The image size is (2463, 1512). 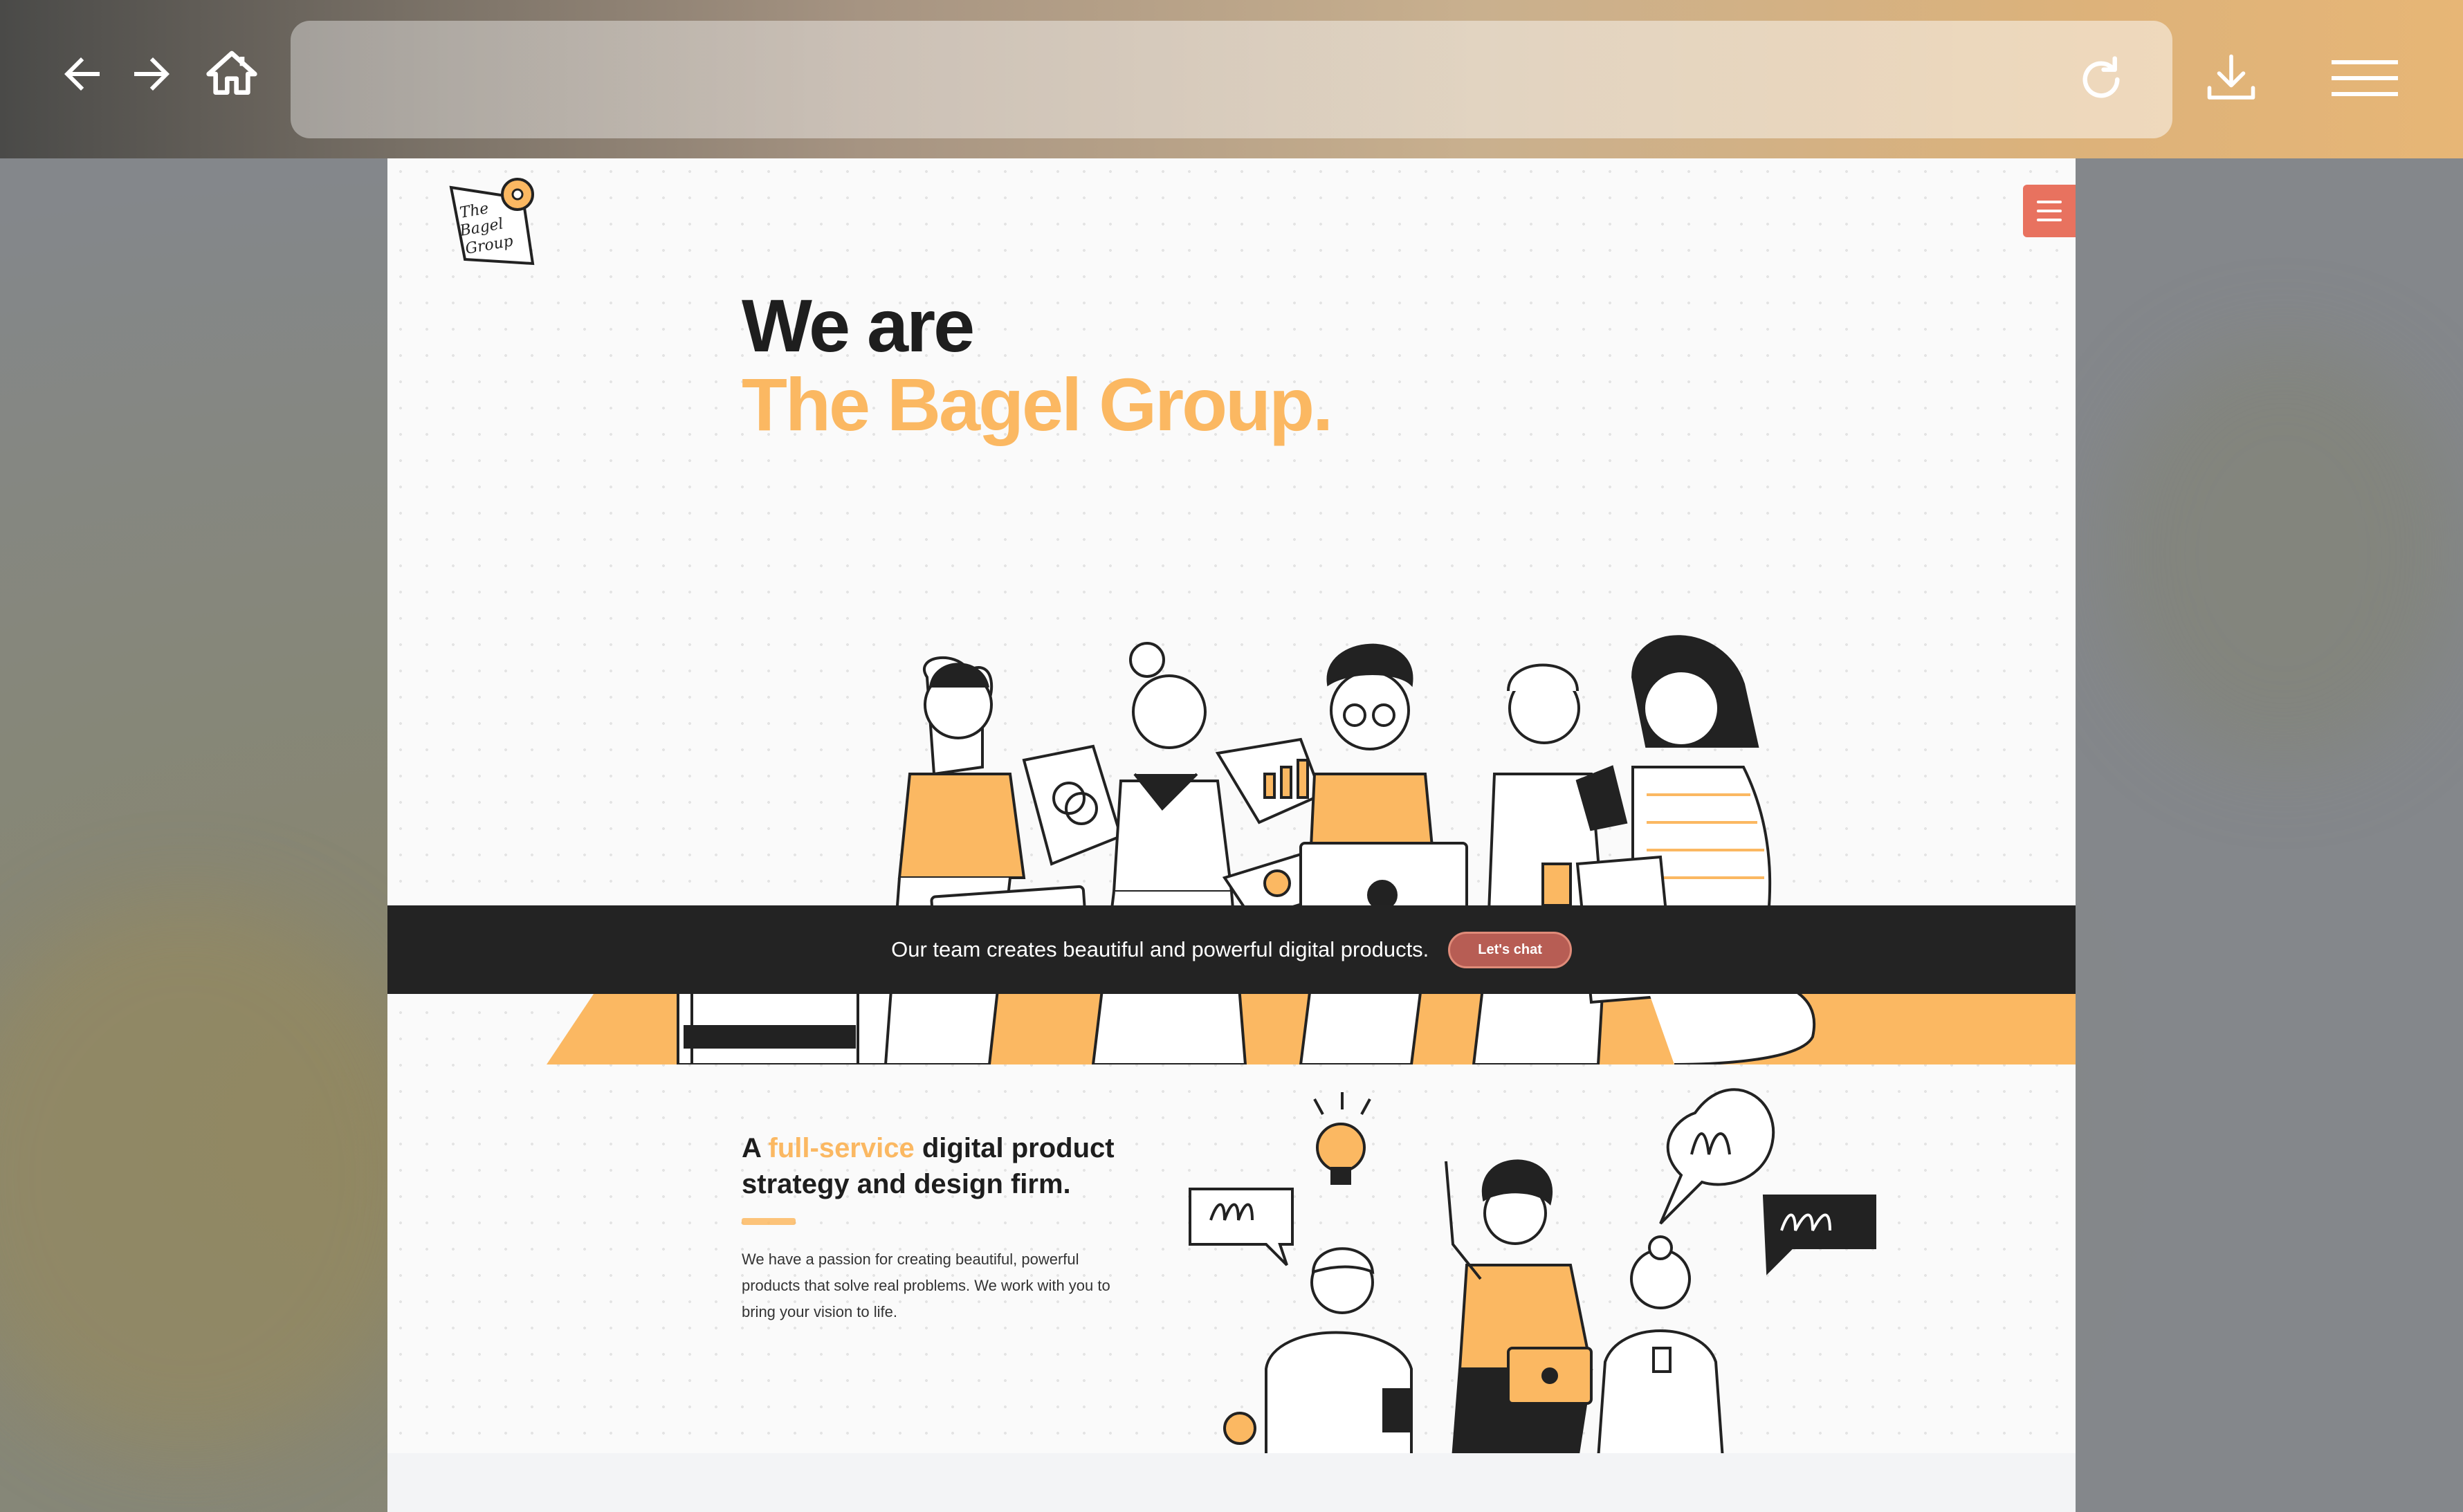 I want to click on hero-title: We are The Bagel Group., so click(x=1037, y=365).